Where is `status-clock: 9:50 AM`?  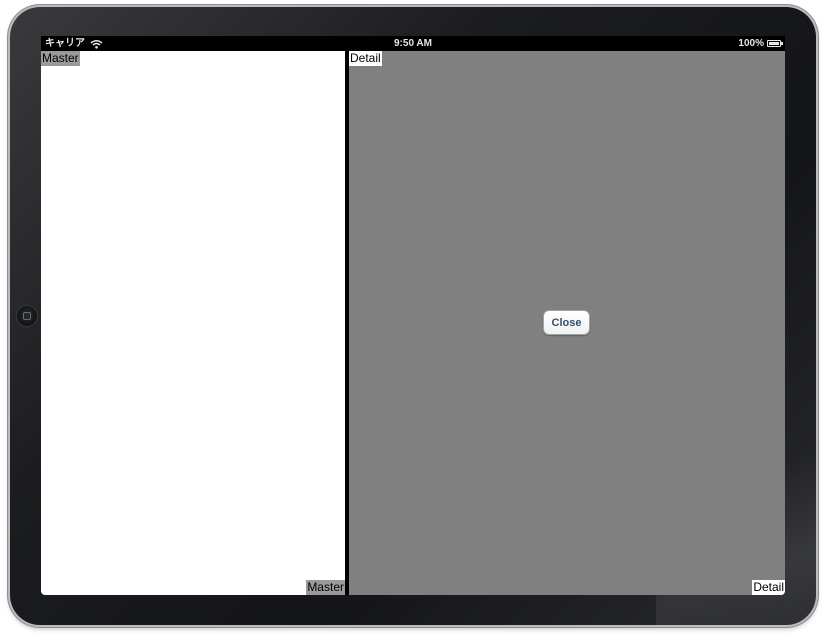
status-clock: 9:50 AM is located at coordinates (413, 43).